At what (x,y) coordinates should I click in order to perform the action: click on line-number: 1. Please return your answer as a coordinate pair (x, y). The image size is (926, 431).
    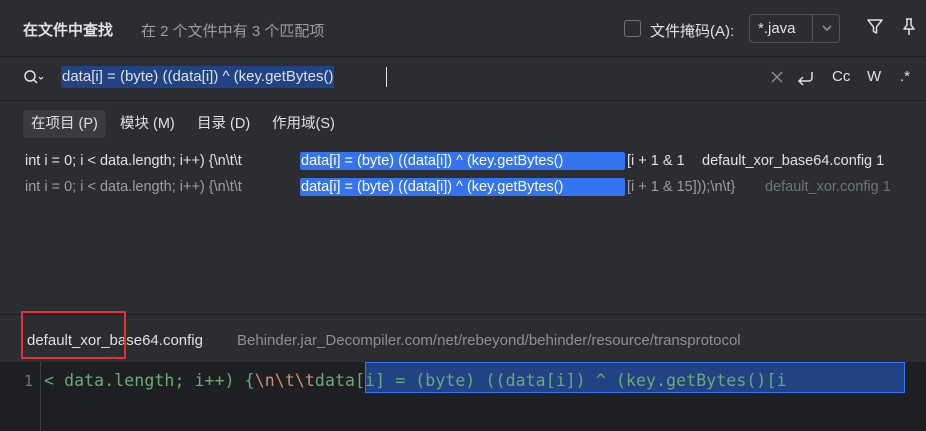
    Looking at the image, I should click on (29, 381).